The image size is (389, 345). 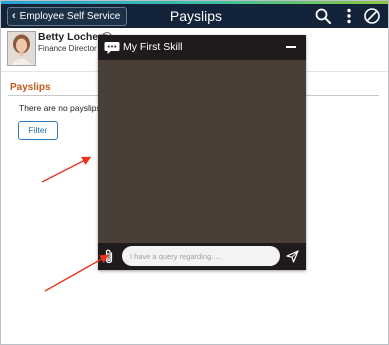 I want to click on avatar-photo, so click(x=21, y=48).